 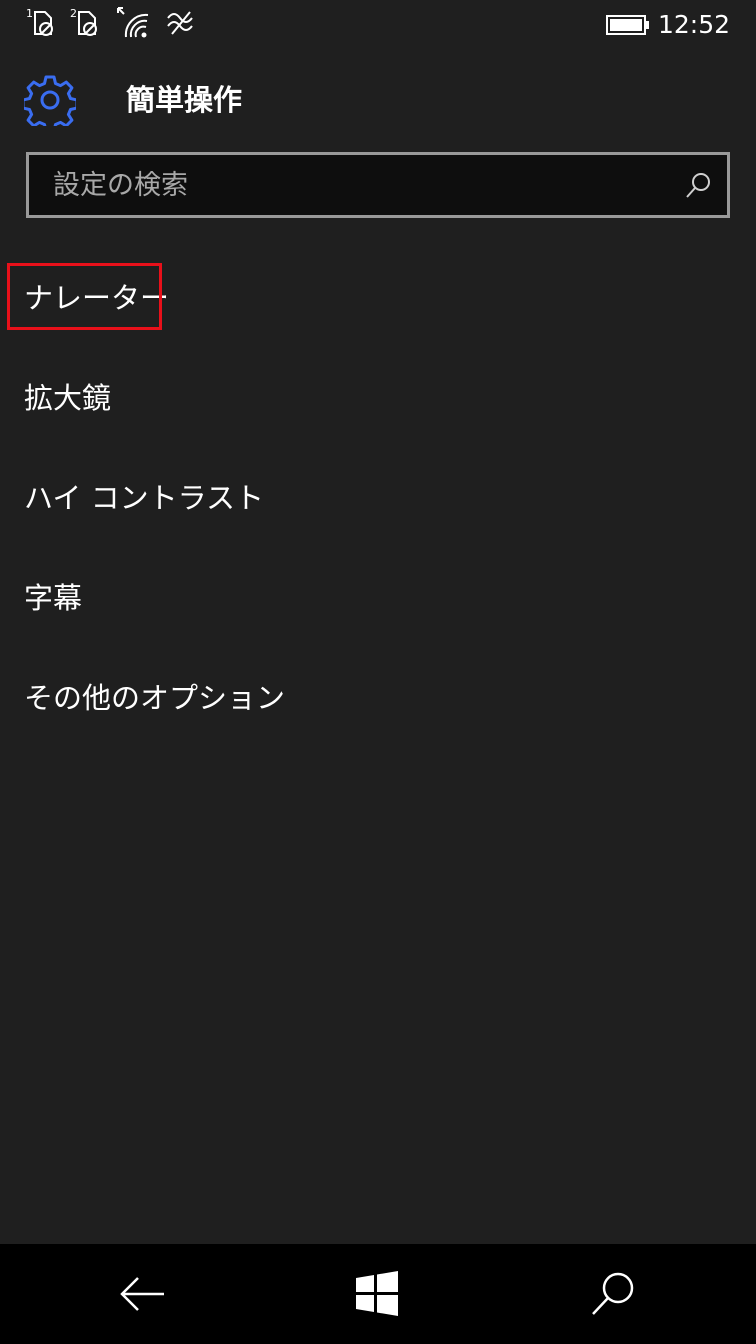 I want to click on gear-icon, so click(x=50, y=100).